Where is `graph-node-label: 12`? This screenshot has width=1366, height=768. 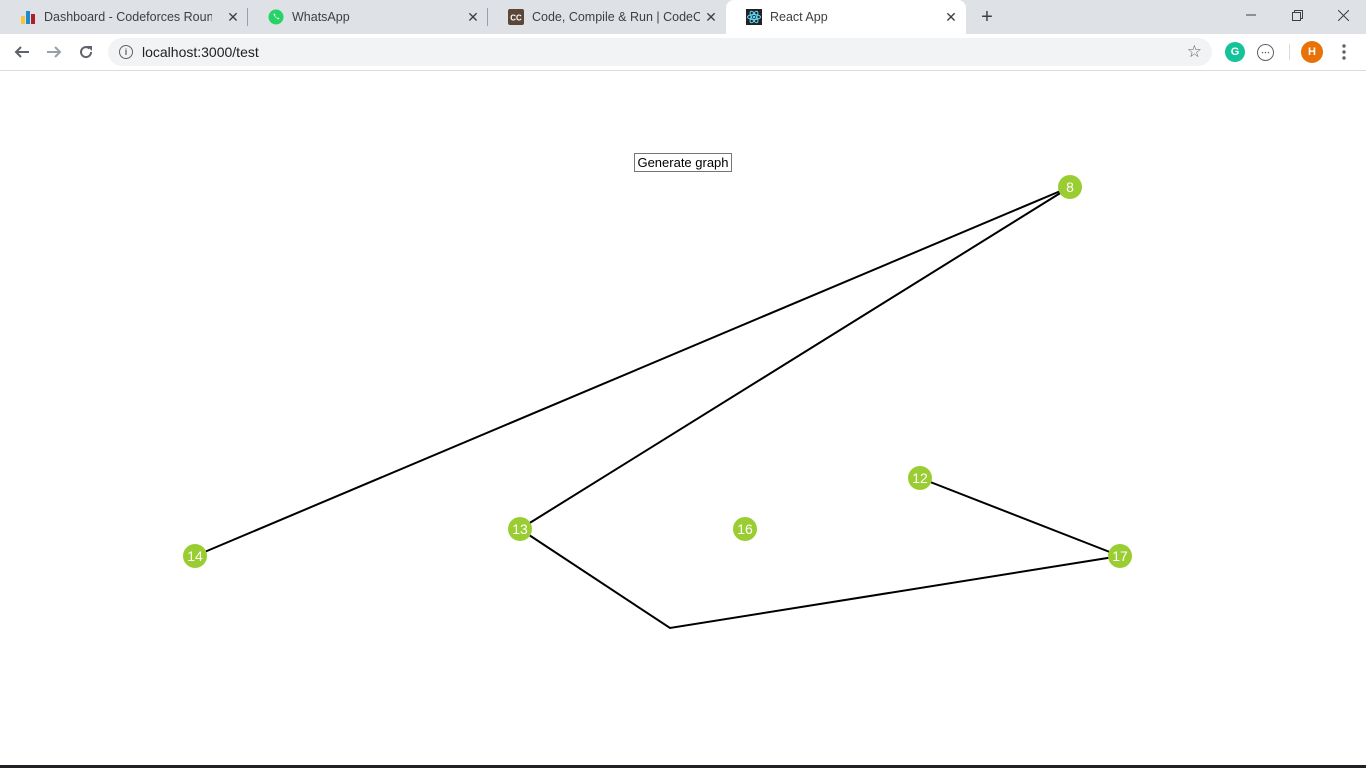 graph-node-label: 12 is located at coordinates (920, 478).